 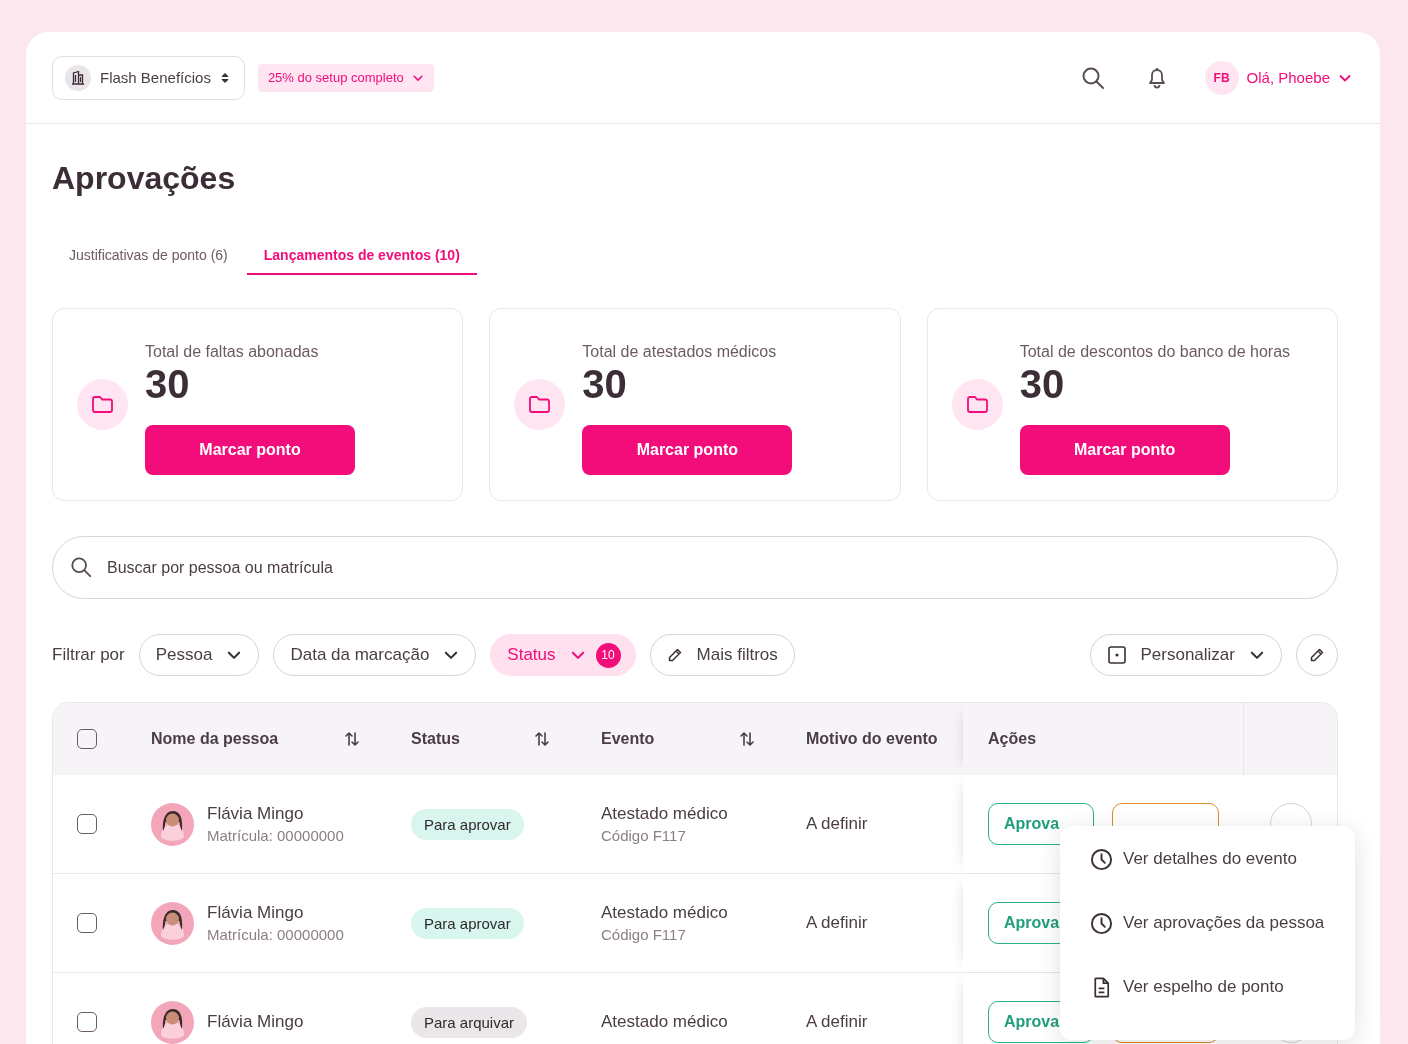 What do you see at coordinates (375, 655) in the screenshot?
I see `filter-chip: Data da marcação` at bounding box center [375, 655].